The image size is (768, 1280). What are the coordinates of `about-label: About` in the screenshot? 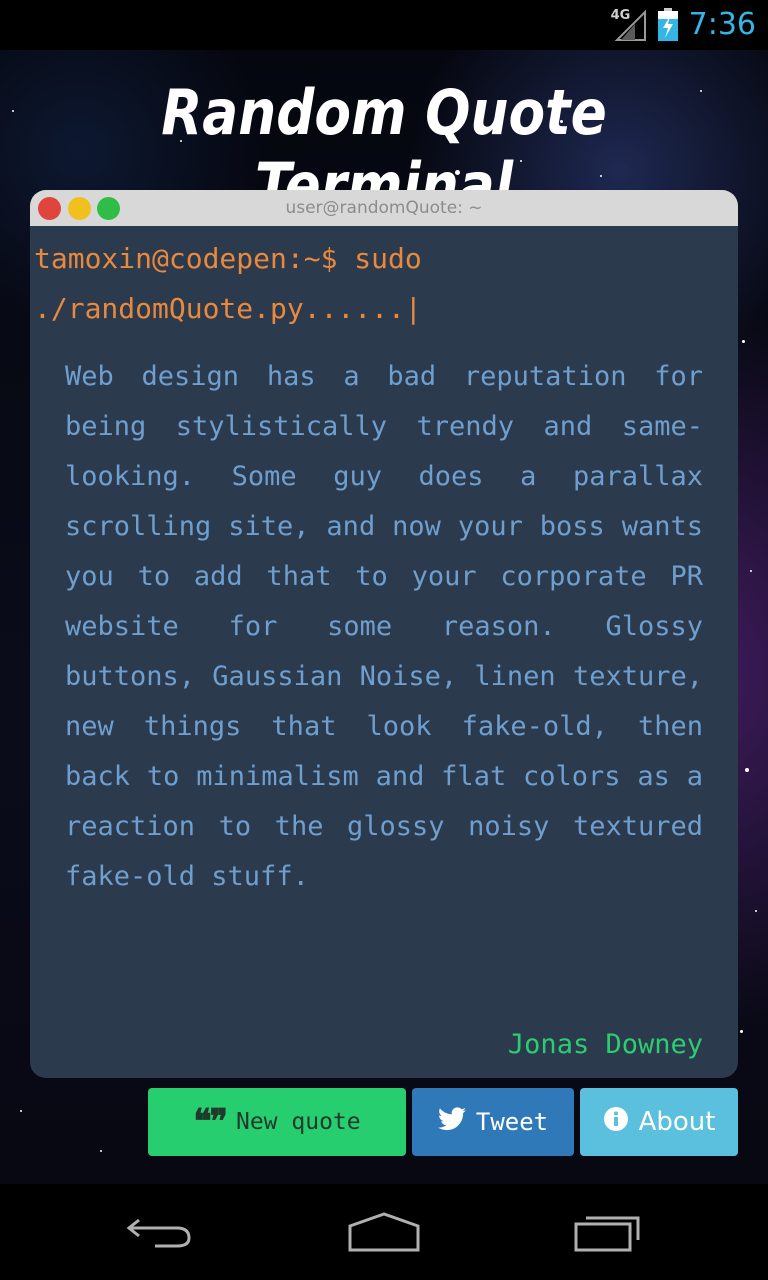 It's located at (677, 1122).